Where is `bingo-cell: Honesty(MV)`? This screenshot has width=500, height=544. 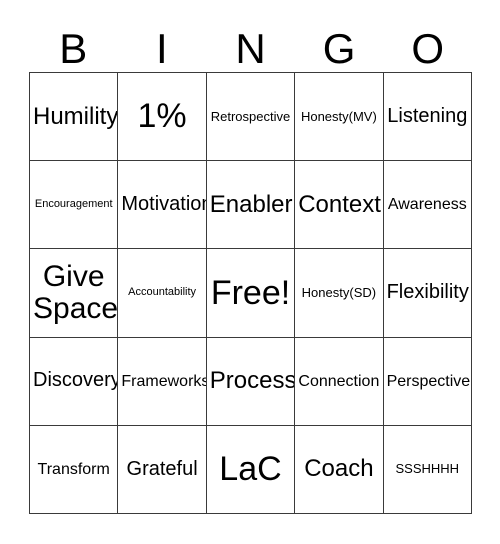
bingo-cell: Honesty(MV) is located at coordinates (339, 117).